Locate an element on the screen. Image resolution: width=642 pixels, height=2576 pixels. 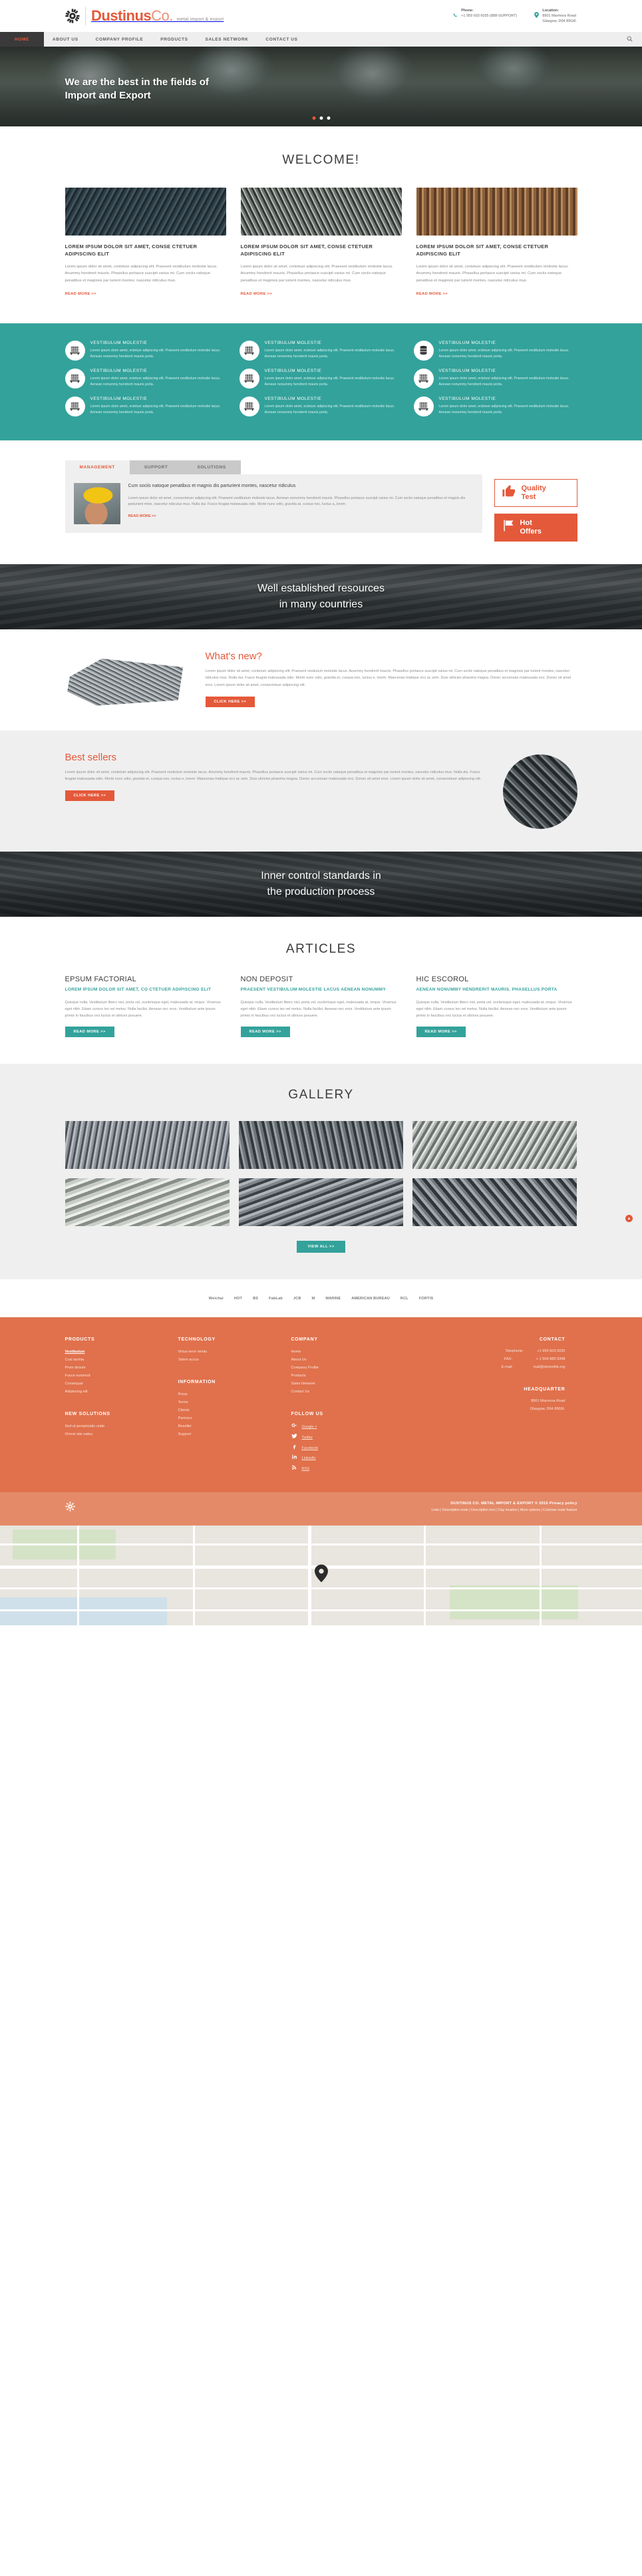
feature-title: VESTIBULUM MOLESTIE is located at coordinates (467, 398).